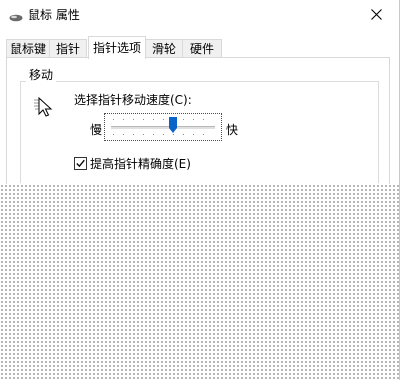 This screenshot has width=400, height=381. Describe the element at coordinates (41, 75) in the screenshot. I see `motion-group-title: 移动` at that location.